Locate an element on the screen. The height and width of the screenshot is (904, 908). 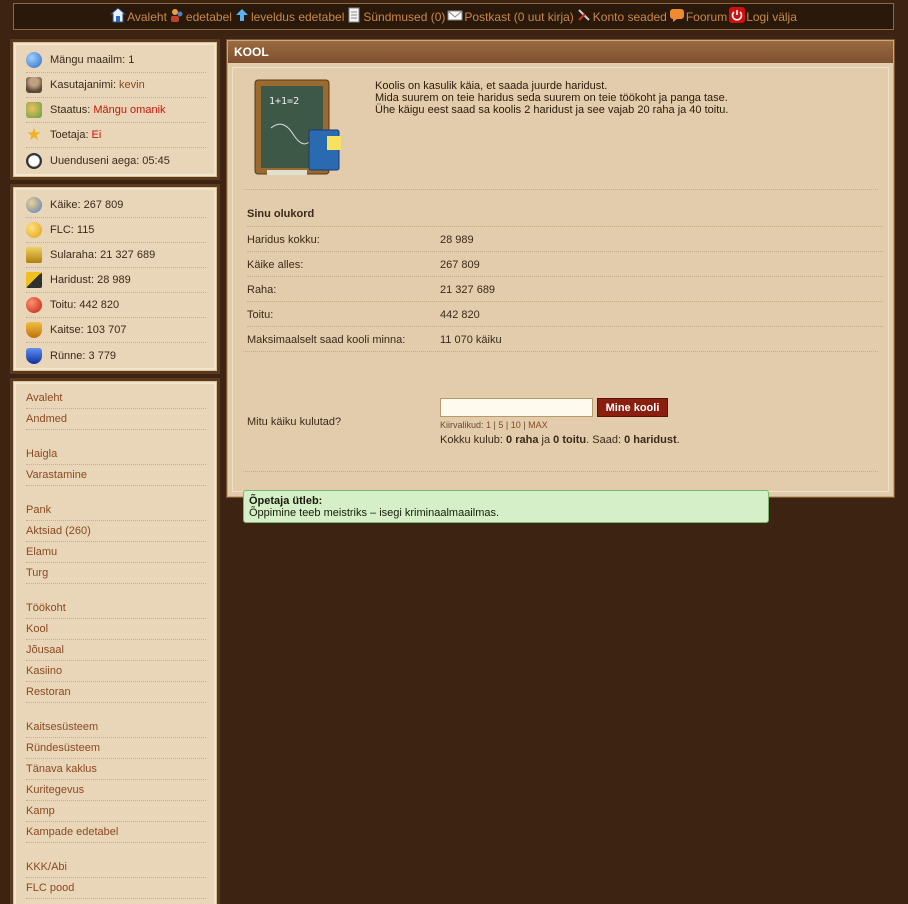
total-end: . is located at coordinates (678, 440).